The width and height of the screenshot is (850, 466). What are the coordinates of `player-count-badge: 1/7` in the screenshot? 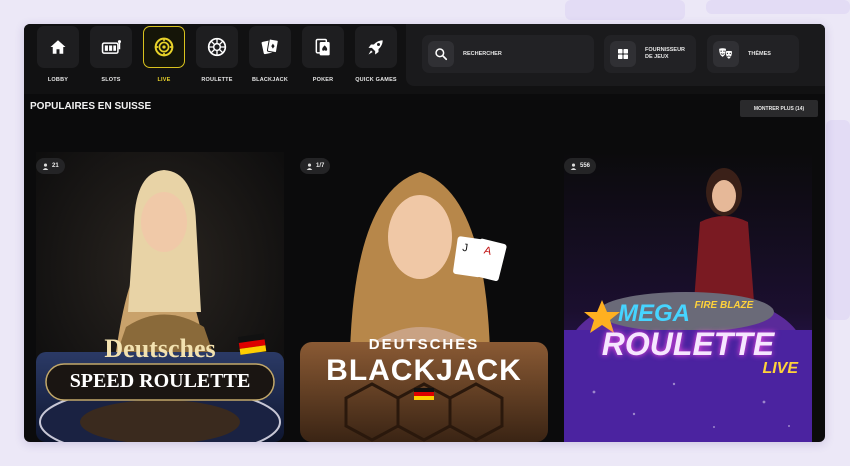 It's located at (315, 166).